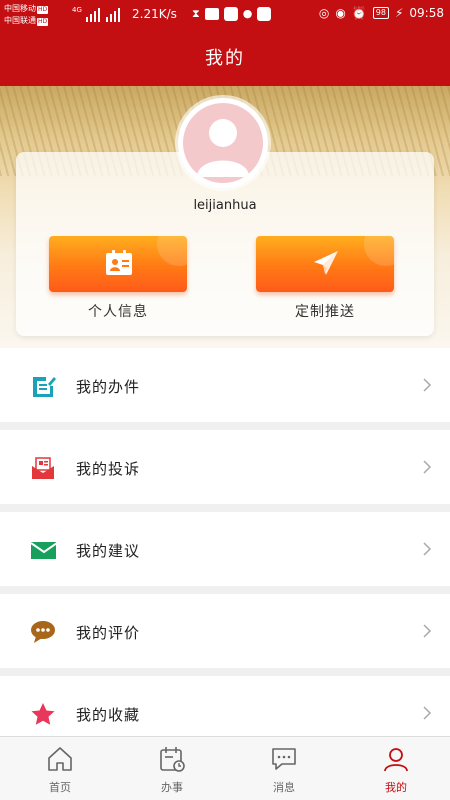 The width and height of the screenshot is (450, 800). I want to click on app-header: 我的, so click(225, 59).